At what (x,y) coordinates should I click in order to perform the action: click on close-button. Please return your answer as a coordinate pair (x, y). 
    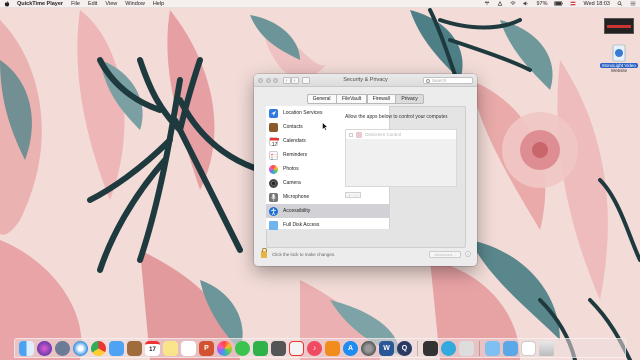
    Looking at the image, I should click on (260, 80).